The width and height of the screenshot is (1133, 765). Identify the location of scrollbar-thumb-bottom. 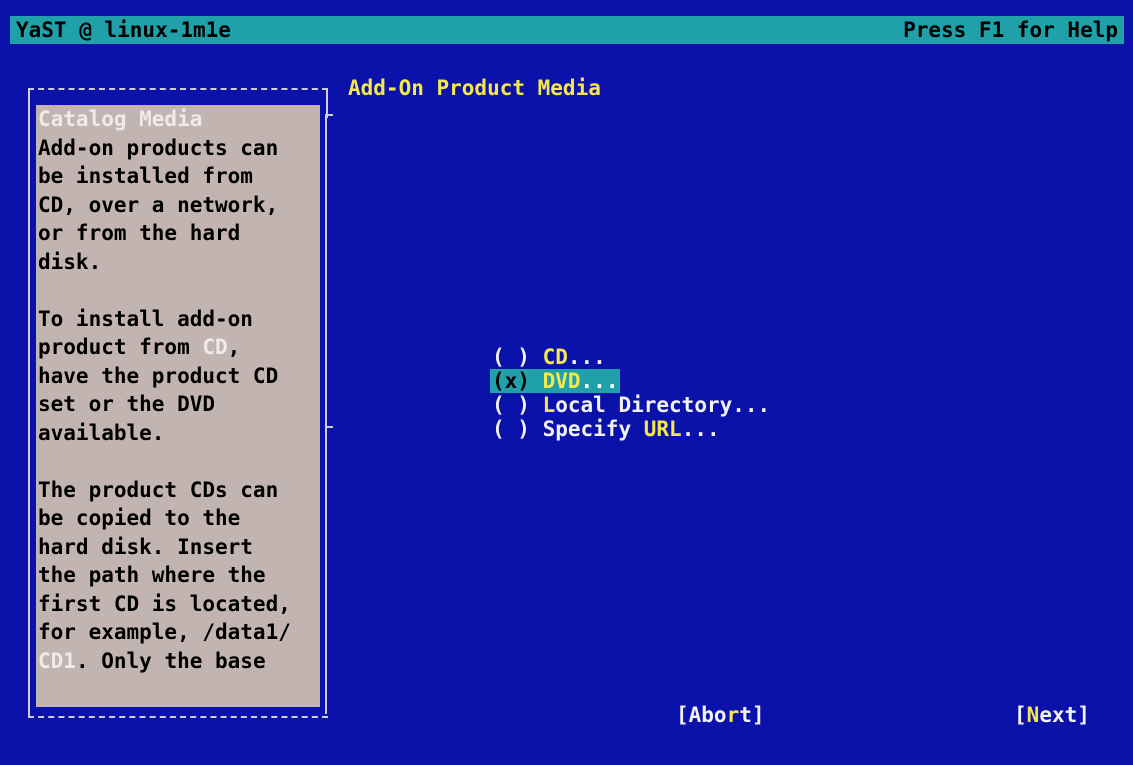
(329, 427).